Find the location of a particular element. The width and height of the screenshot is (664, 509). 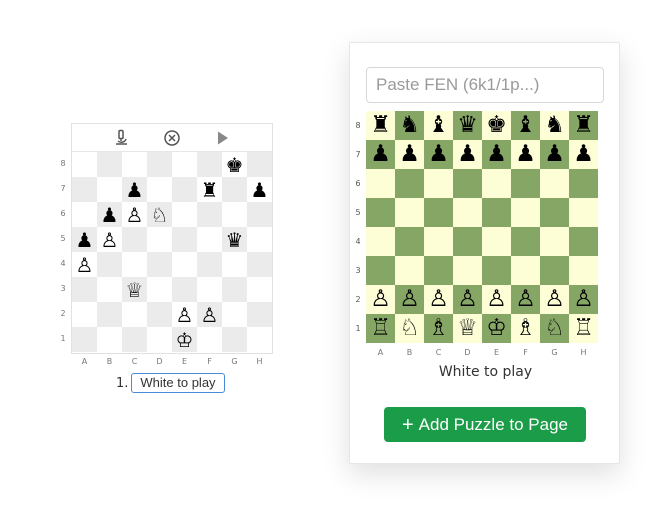

editor-square-h2: ♙ is located at coordinates (583, 299).